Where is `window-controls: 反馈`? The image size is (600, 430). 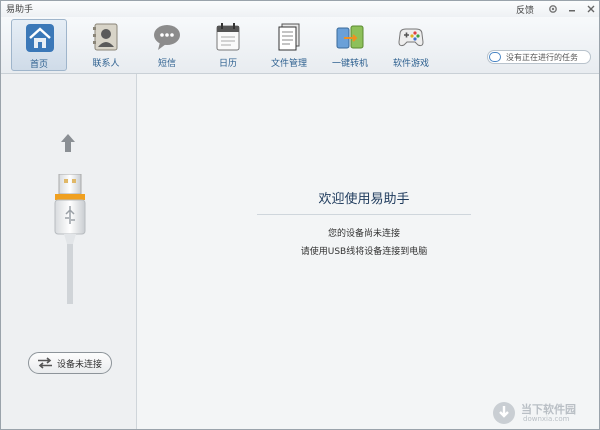
window-controls: 反馈 is located at coordinates (557, 9).